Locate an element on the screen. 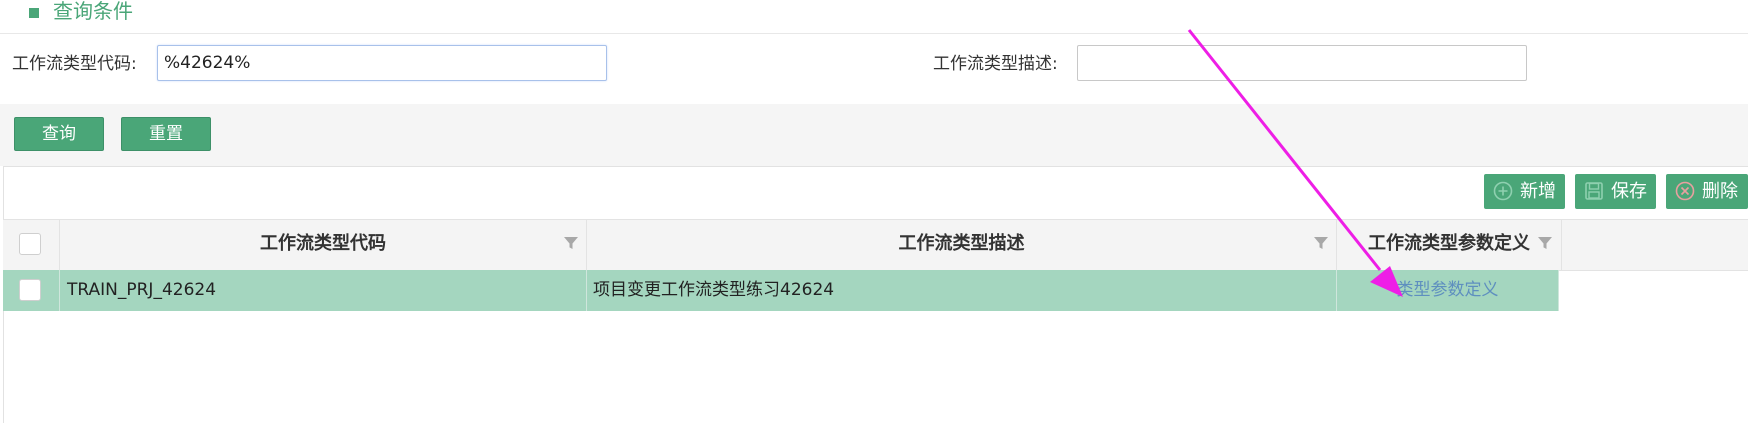  row-checkbox is located at coordinates (30, 290).